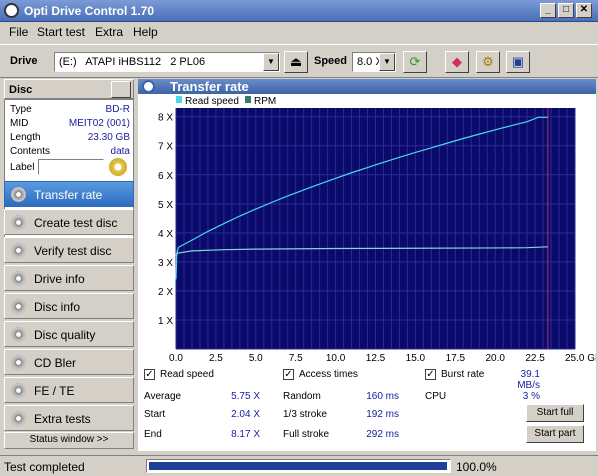  I want to click on read-speed-label: Read speed, so click(187, 374).